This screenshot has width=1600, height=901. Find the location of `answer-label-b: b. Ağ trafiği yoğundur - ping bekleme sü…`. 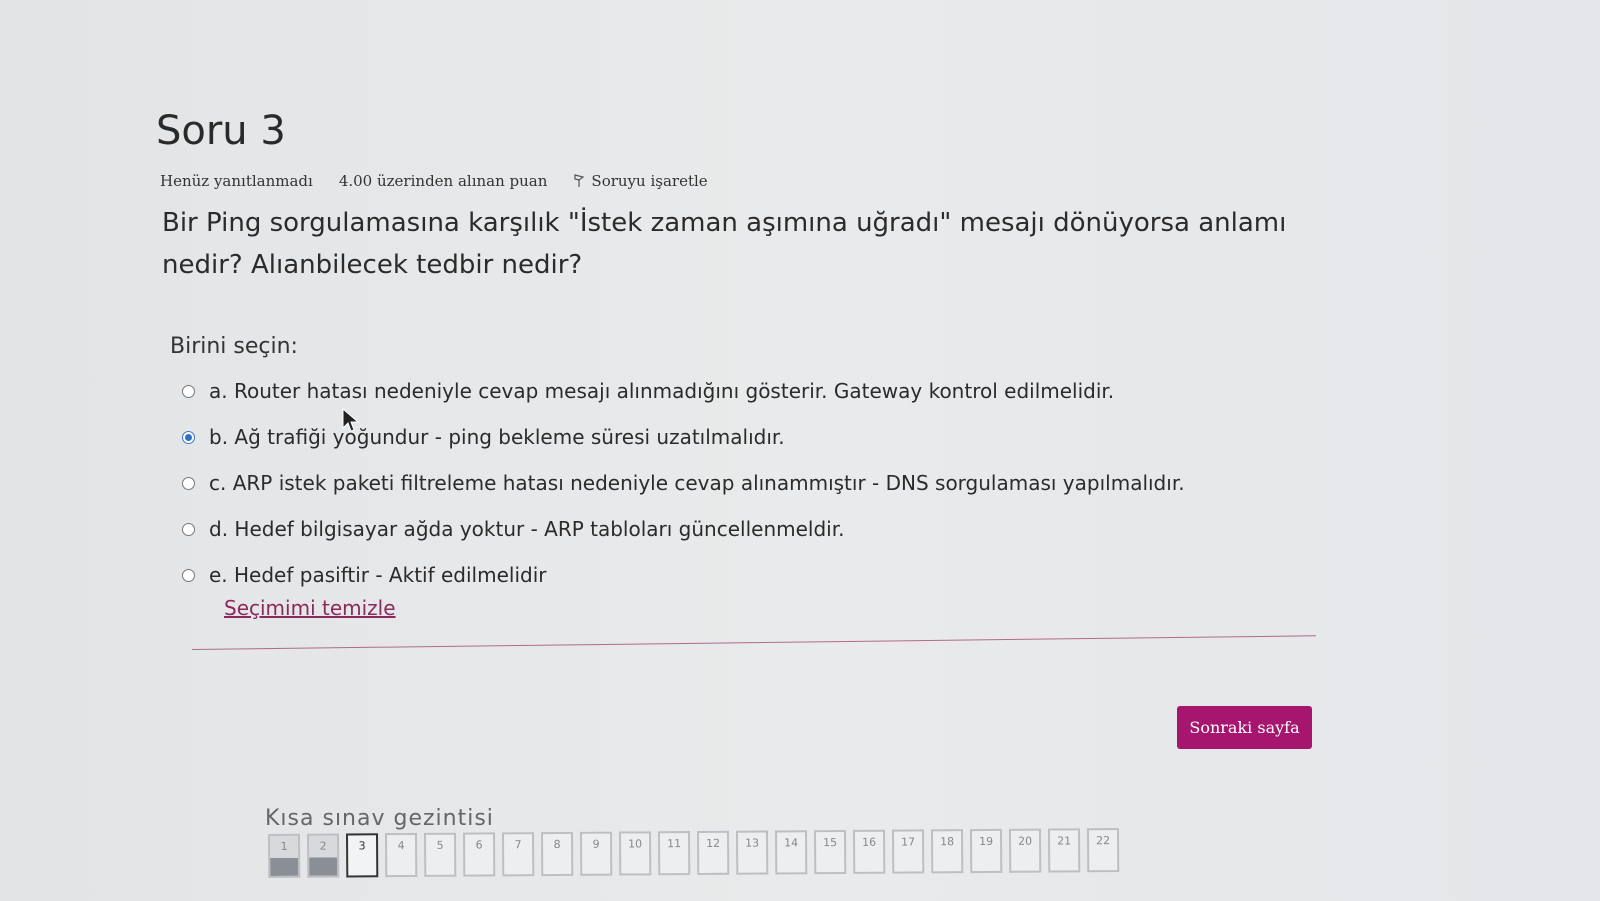

answer-label-b: b. Ağ trafiği yoğundur - ping bekleme sü… is located at coordinates (497, 437).